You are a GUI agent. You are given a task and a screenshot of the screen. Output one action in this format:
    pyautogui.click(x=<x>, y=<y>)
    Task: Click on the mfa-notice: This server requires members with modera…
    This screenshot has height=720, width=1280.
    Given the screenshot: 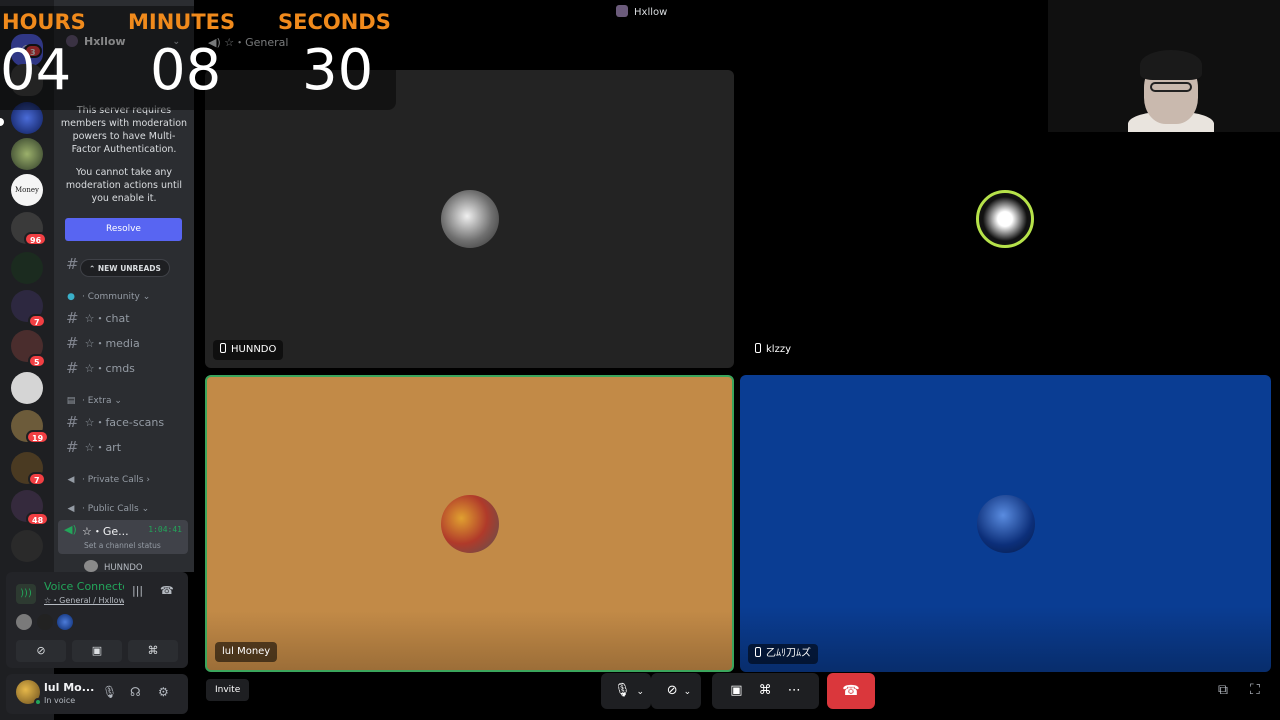 What is the action you would take?
    pyautogui.click(x=124, y=154)
    